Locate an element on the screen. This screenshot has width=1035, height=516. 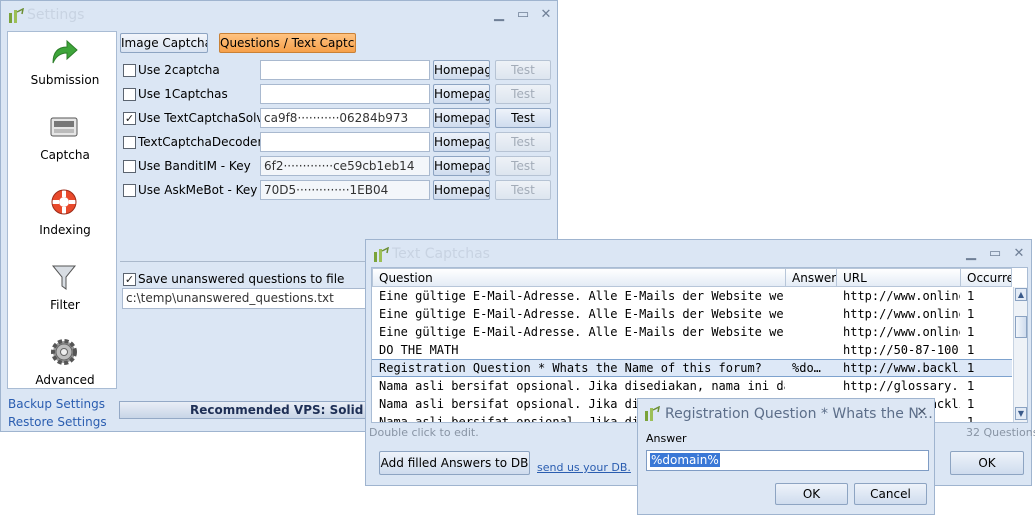
homepage-button-textcaptchadecoder: Homepage is located at coordinates (461, 142).